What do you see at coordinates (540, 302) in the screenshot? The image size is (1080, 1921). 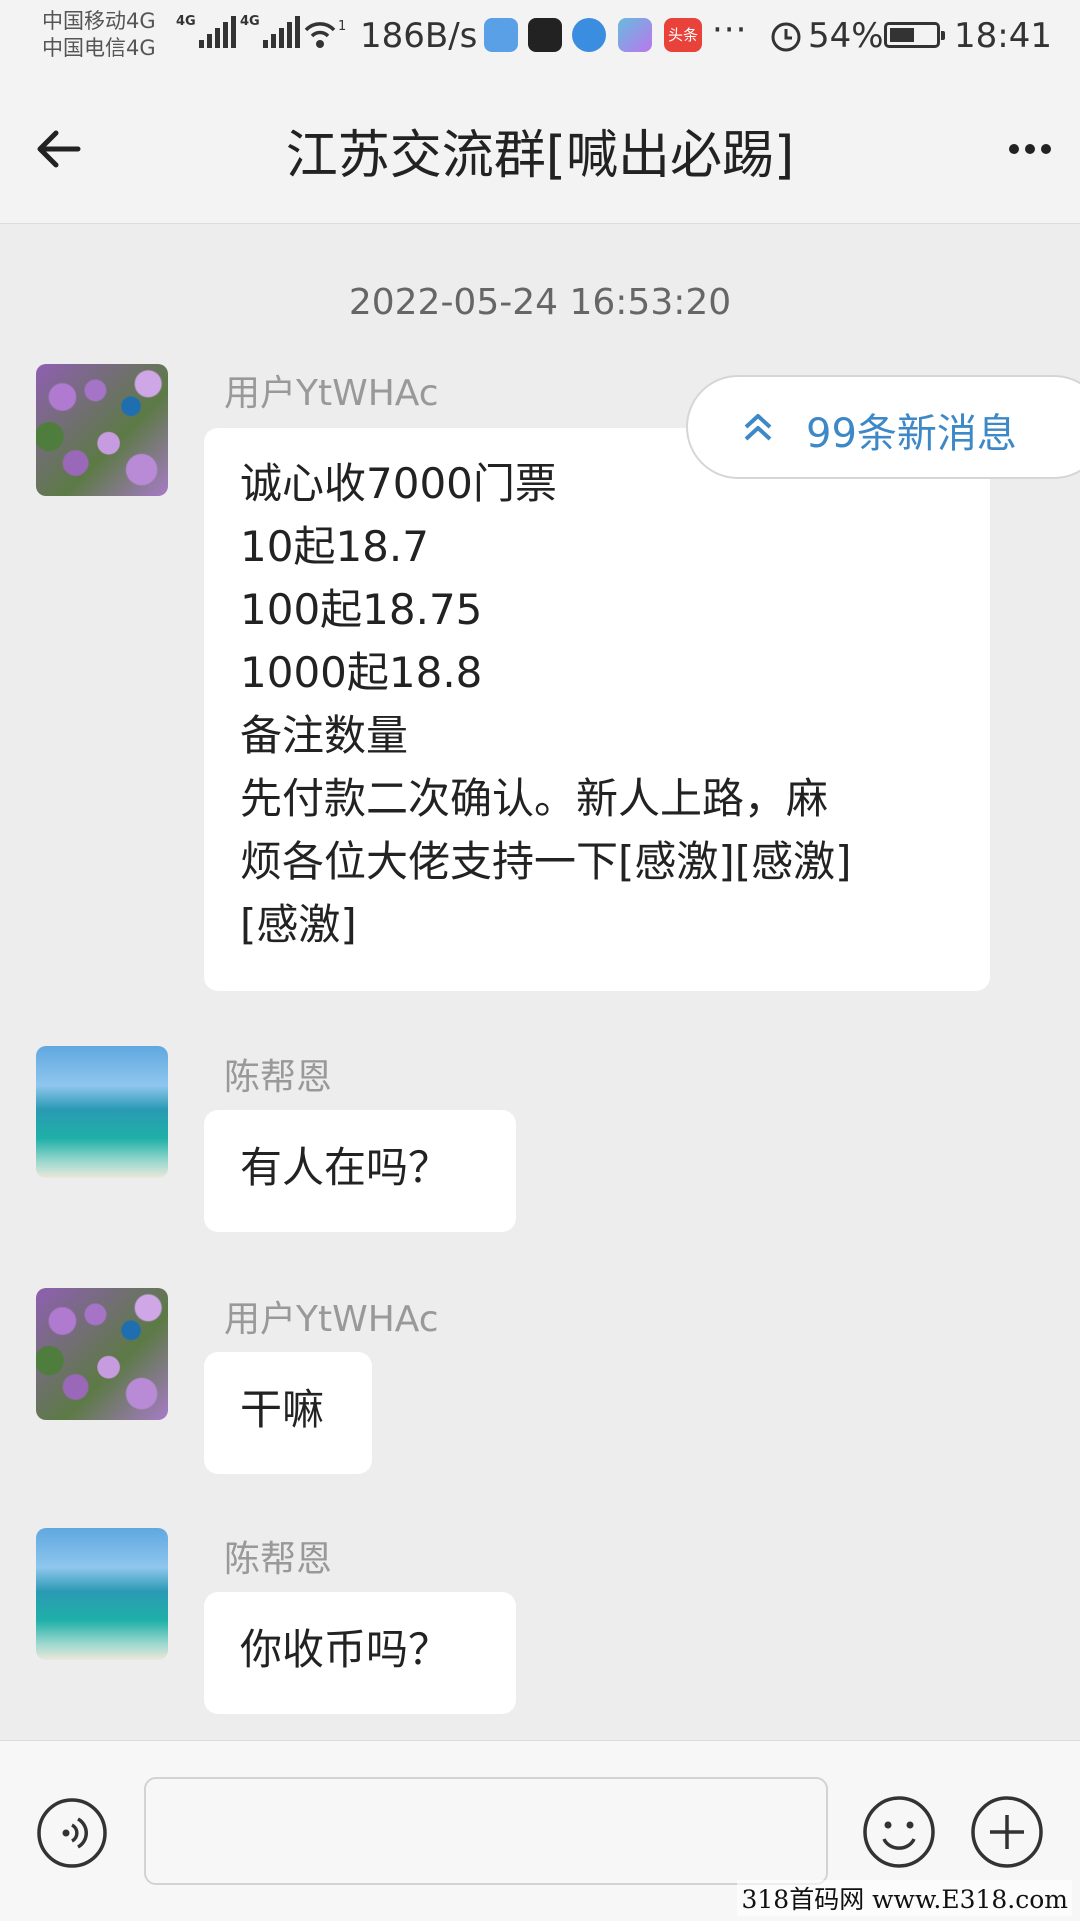 I see `message-timestamp: 2022-05-24 16:53:20` at bounding box center [540, 302].